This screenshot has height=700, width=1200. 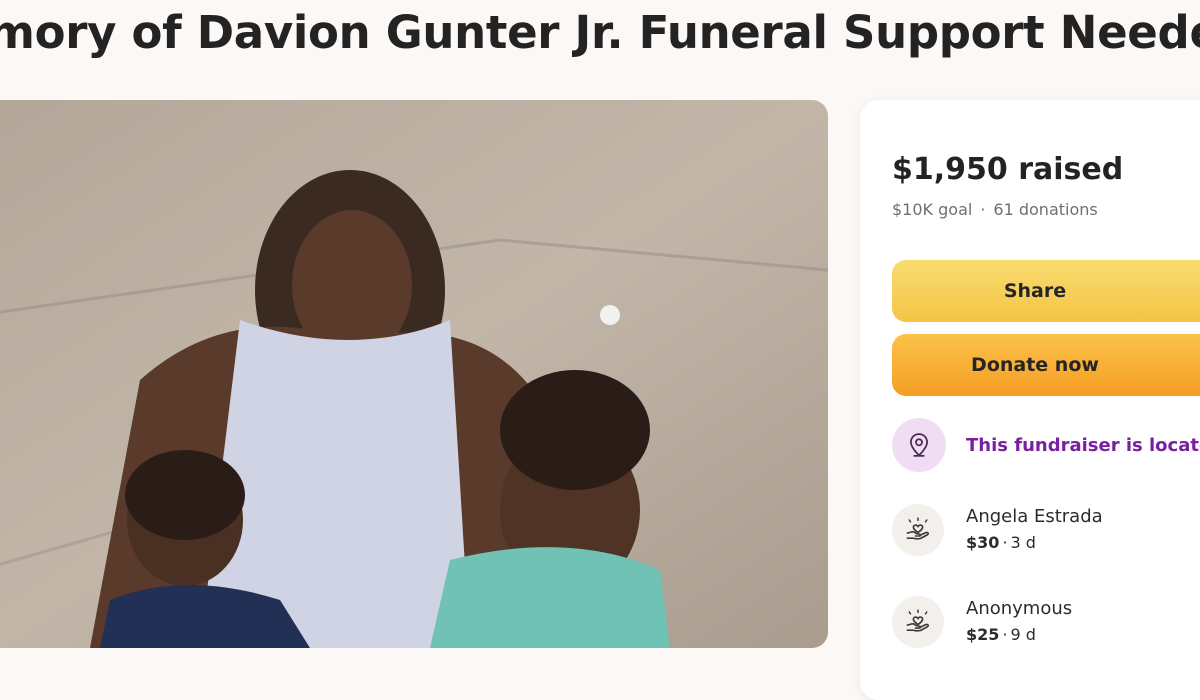 I want to click on amount-raised: $1,950 raised, so click(x=1008, y=169).